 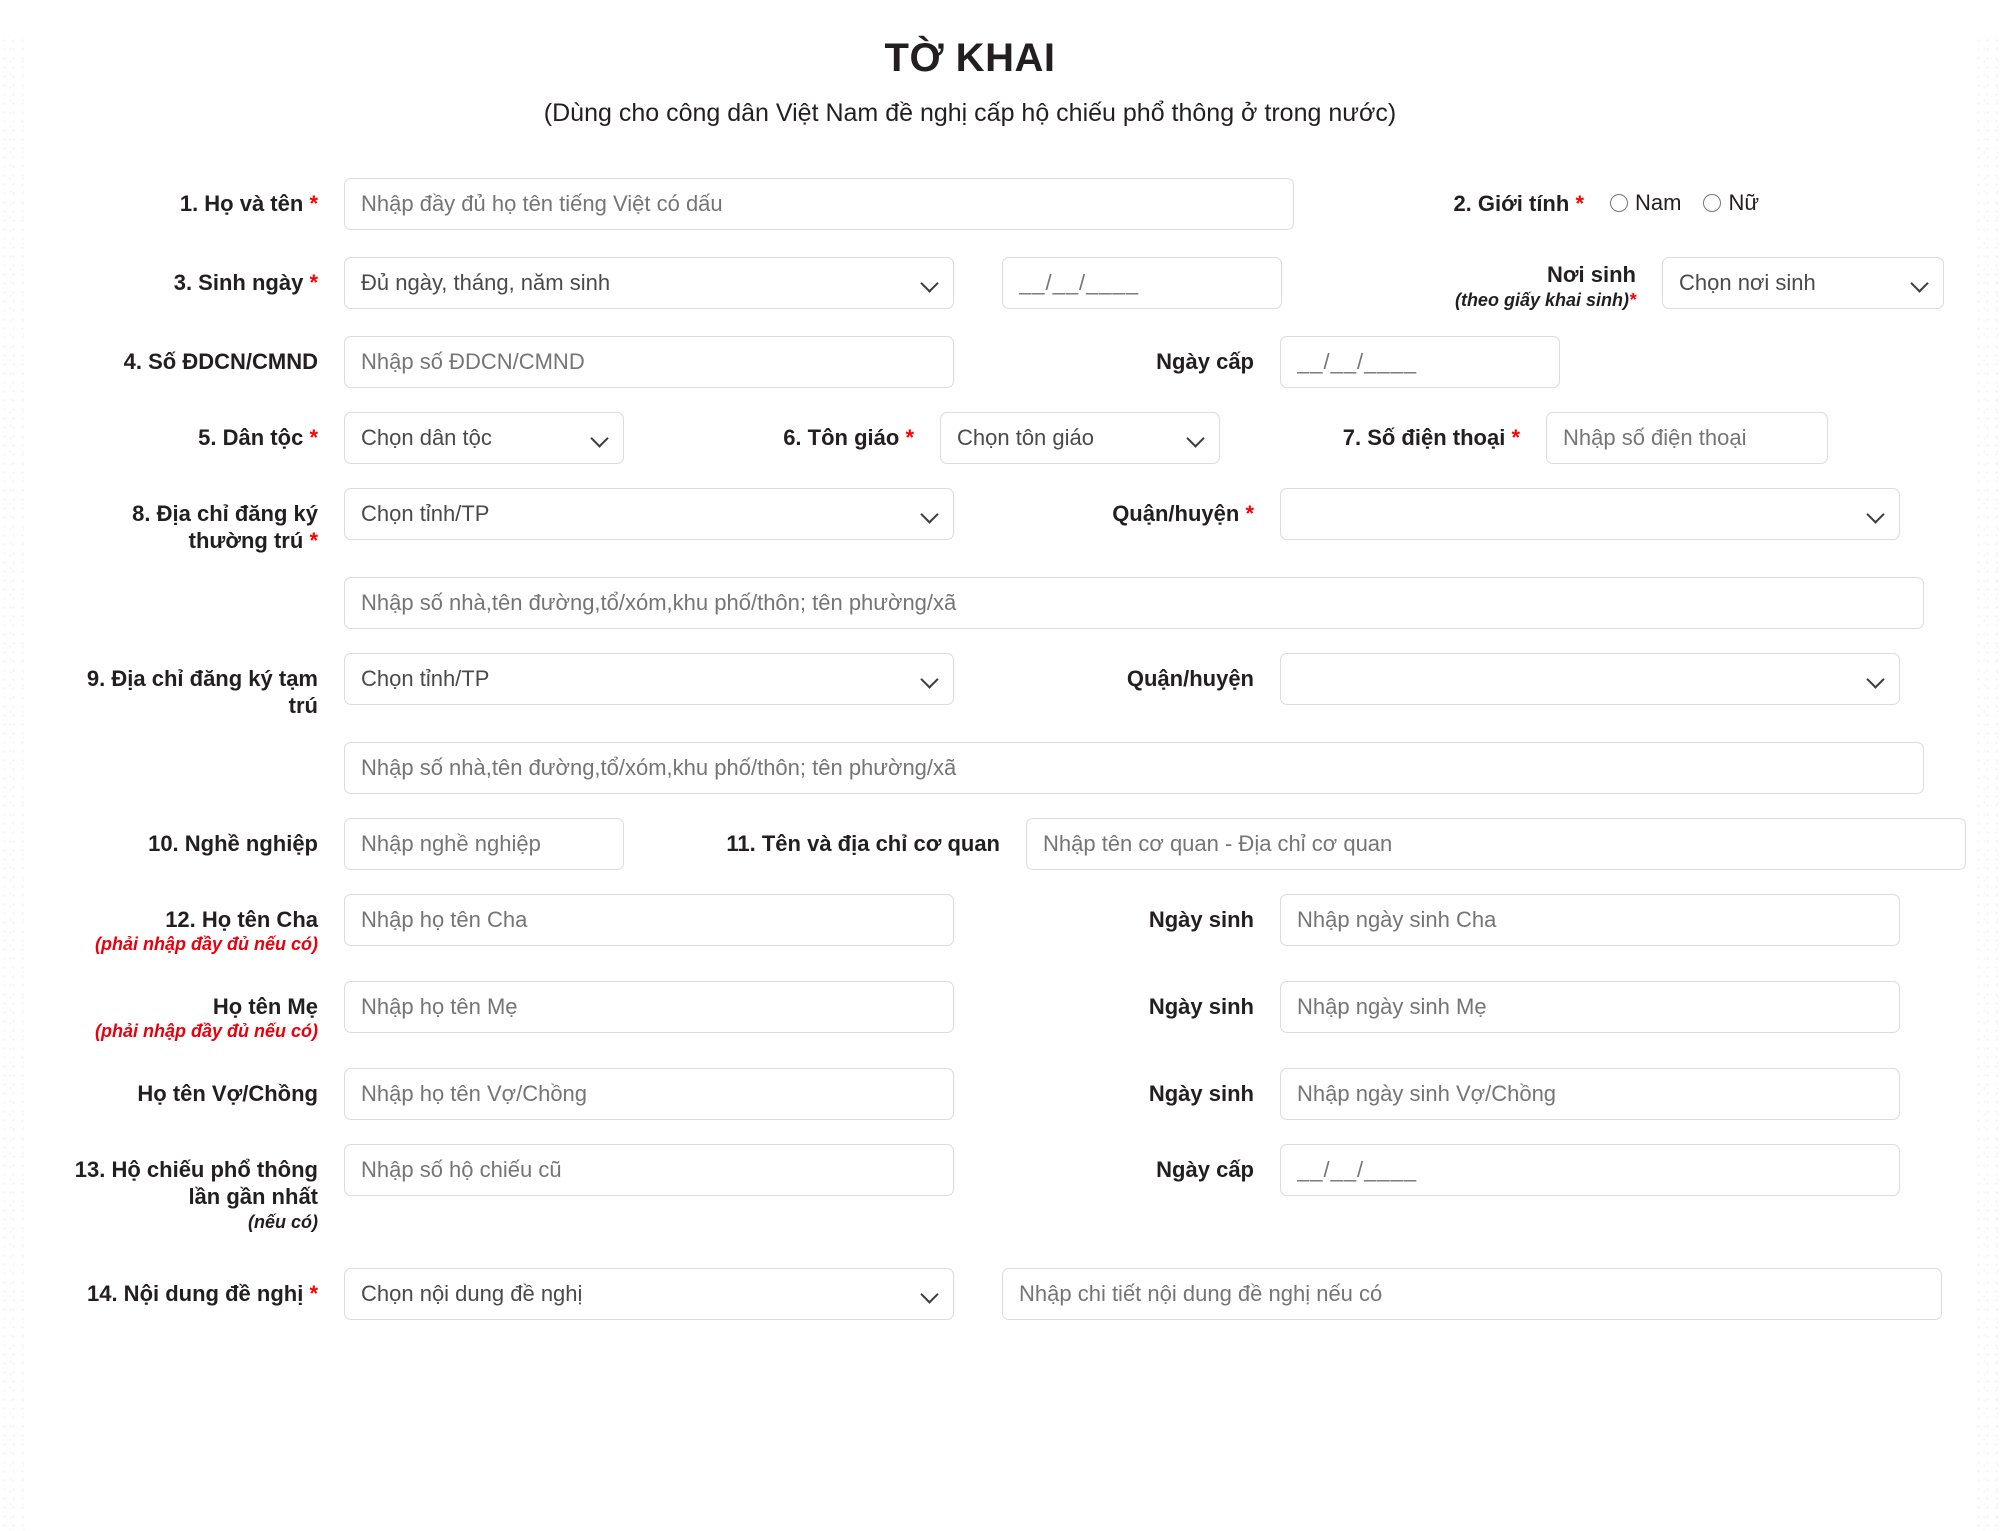 What do you see at coordinates (1491, 284) in the screenshot?
I see `birth-place-label: Nơi sinh (theo giấy khai sinh)*` at bounding box center [1491, 284].